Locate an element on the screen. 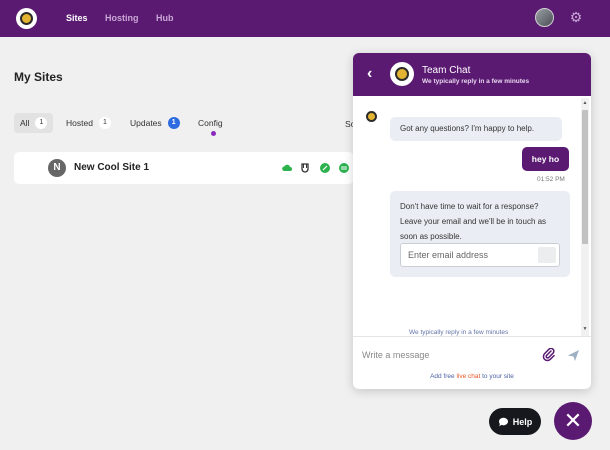  tab-hosted-label: Hosted is located at coordinates (79, 123).